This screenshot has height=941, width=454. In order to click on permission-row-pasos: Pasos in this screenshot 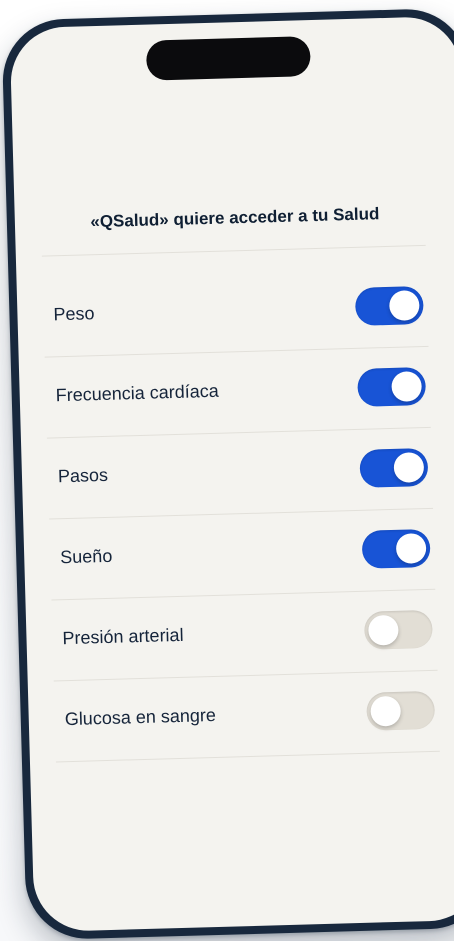, I will do `click(240, 473)`.